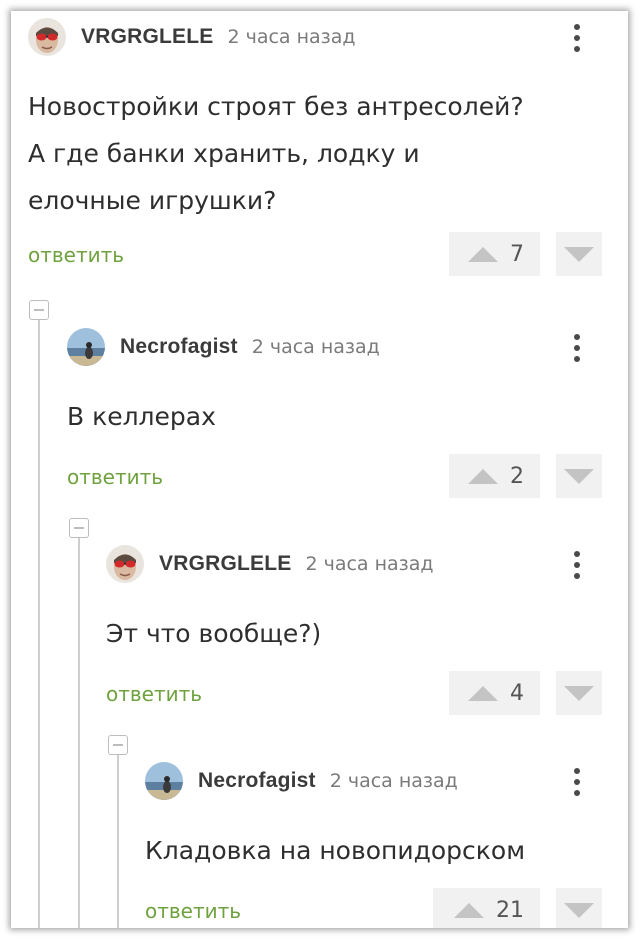  What do you see at coordinates (517, 476) in the screenshot?
I see `vote-score: 2` at bounding box center [517, 476].